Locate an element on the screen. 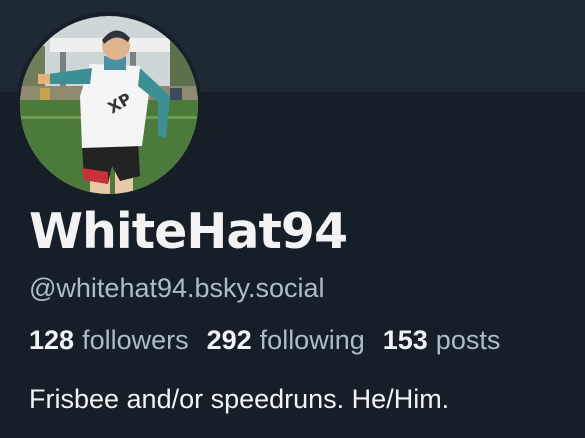 The height and width of the screenshot is (438, 585). followers-stat: 128 followers is located at coordinates (109, 340).